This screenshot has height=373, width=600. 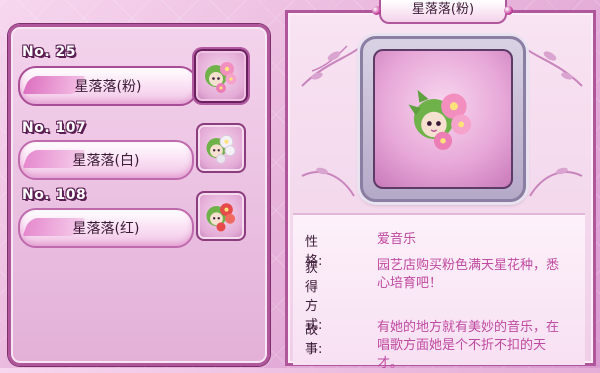 I want to click on portrait-background, so click(x=443, y=119).